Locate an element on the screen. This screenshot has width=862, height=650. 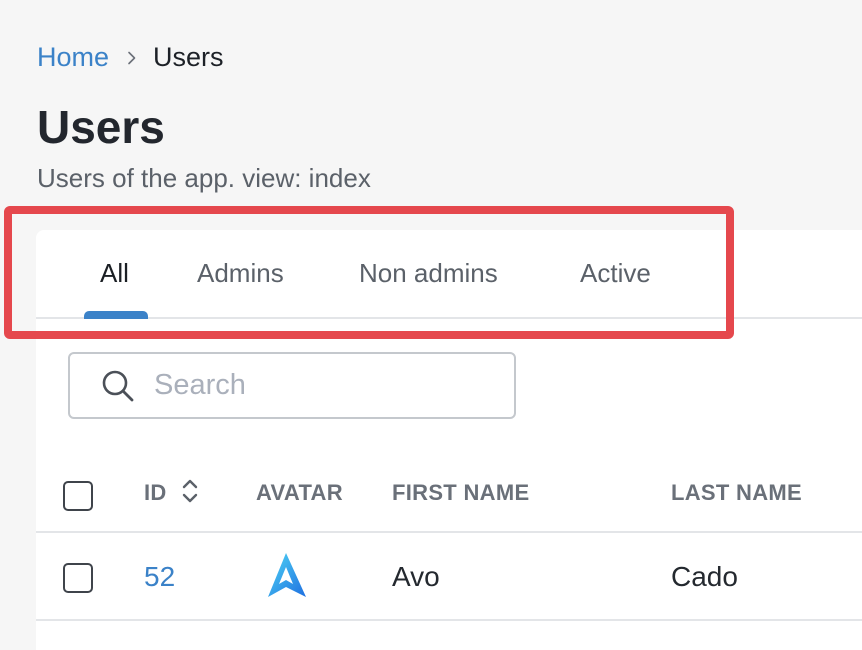
column-header-last-name: LAST NAME is located at coordinates (736, 493).